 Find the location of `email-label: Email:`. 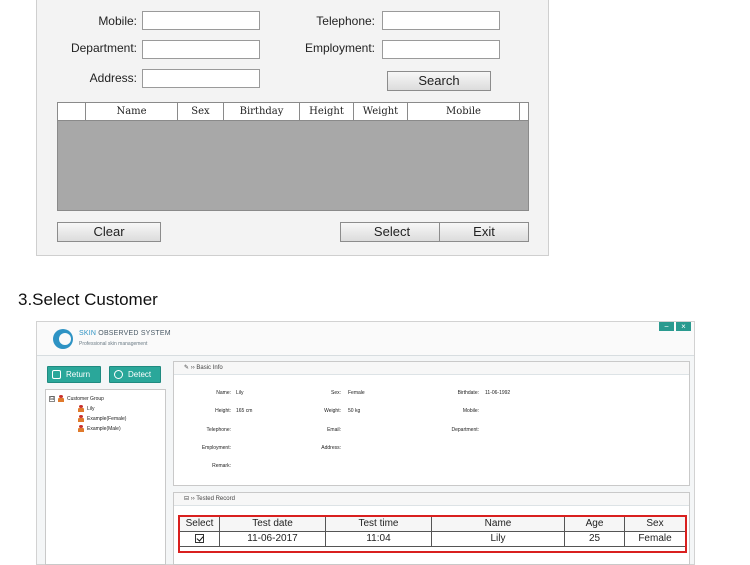

email-label: Email: is located at coordinates (334, 430).